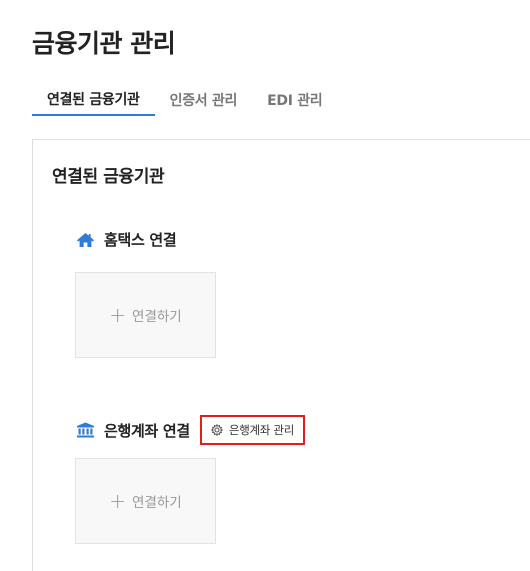  Describe the element at coordinates (140, 240) in the screenshot. I see `hometax-section-label: 홈택스 연결` at that location.